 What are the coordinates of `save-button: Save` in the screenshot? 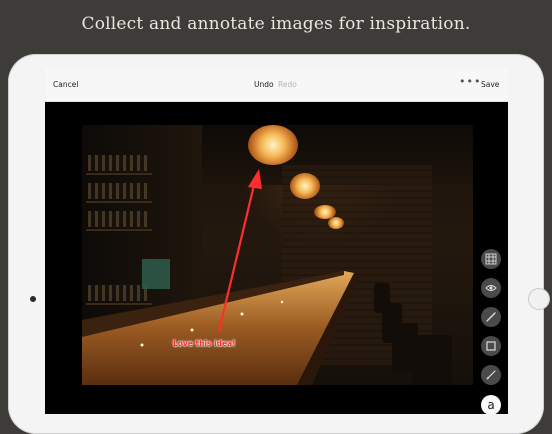 It's located at (490, 84).